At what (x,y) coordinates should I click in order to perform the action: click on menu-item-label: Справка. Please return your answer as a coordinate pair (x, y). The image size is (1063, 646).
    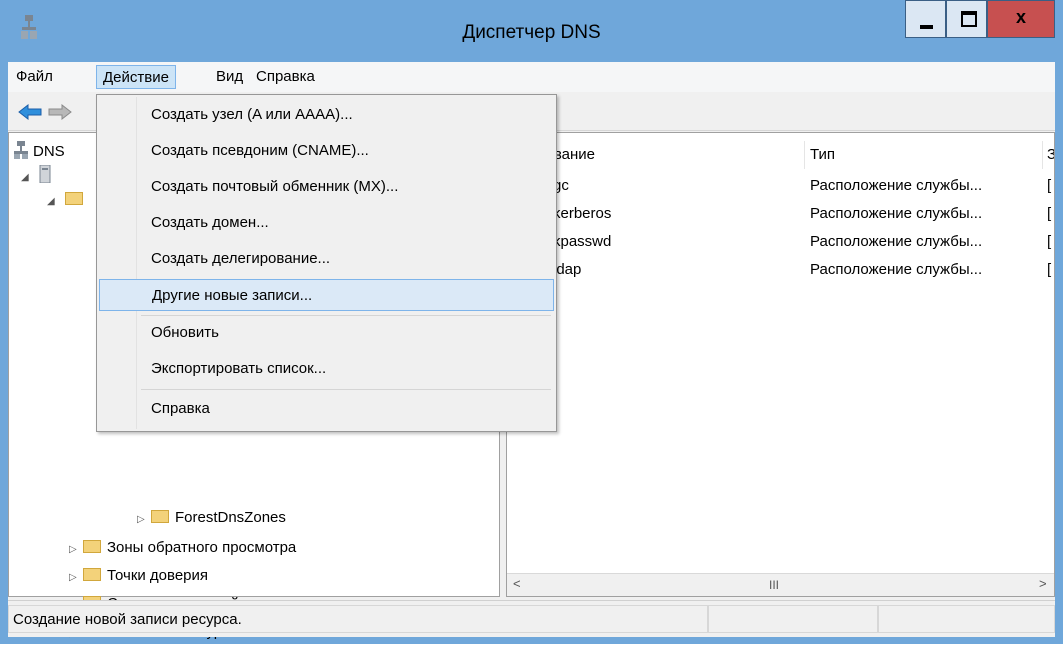
    Looking at the image, I should click on (180, 408).